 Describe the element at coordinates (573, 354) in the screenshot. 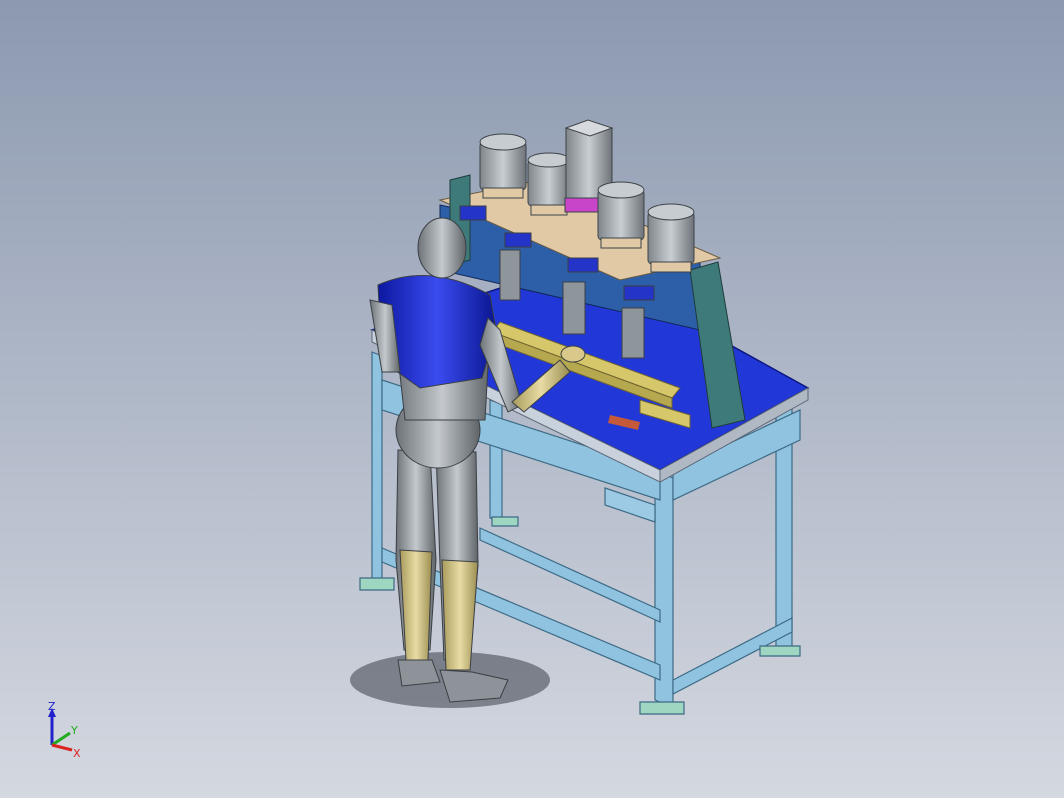

I see `mannequin-hand` at that location.